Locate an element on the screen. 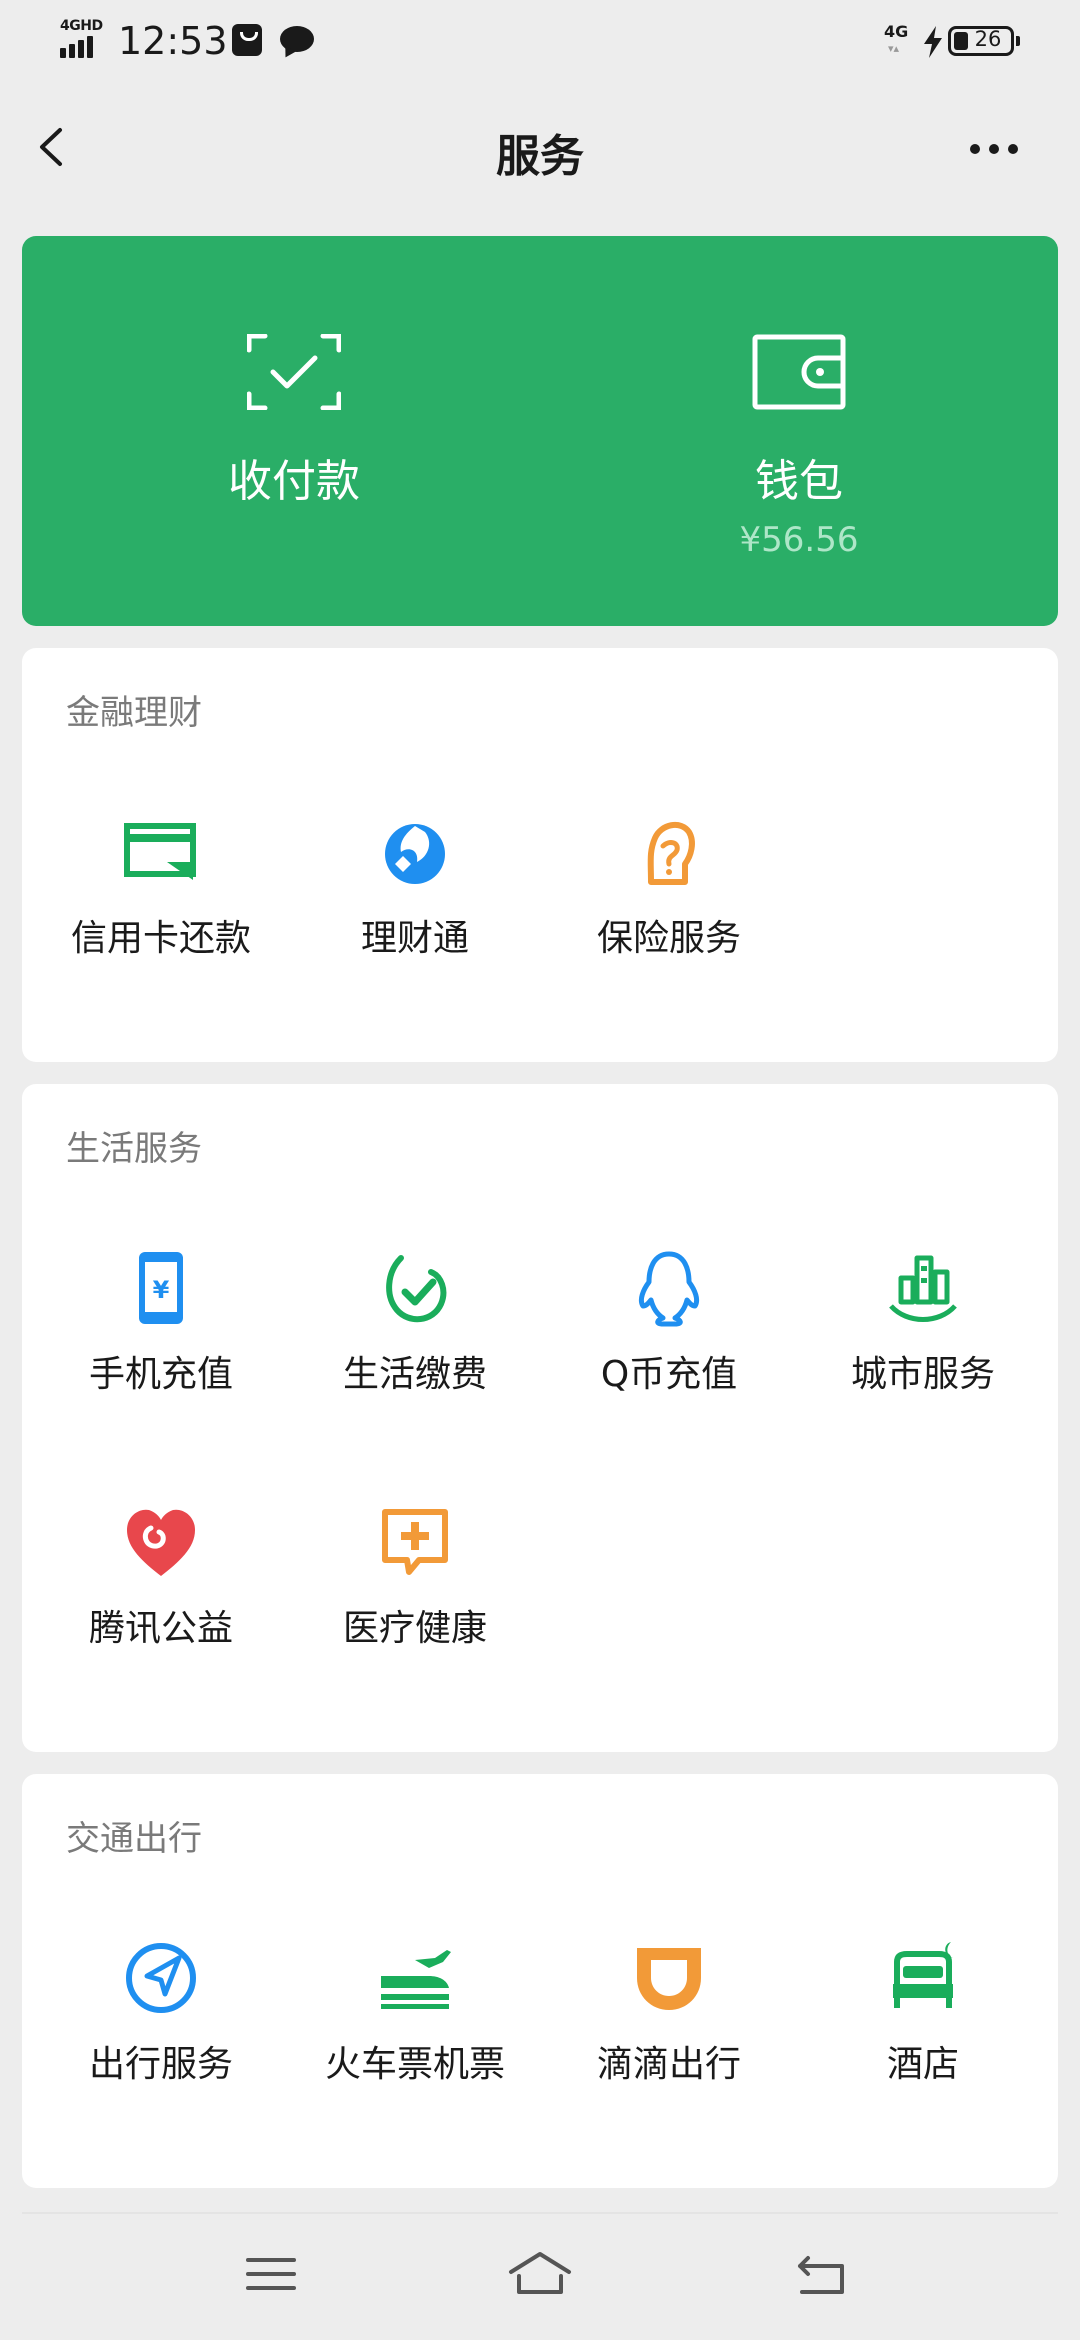  item-label: 酒店 is located at coordinates (922, 2064).